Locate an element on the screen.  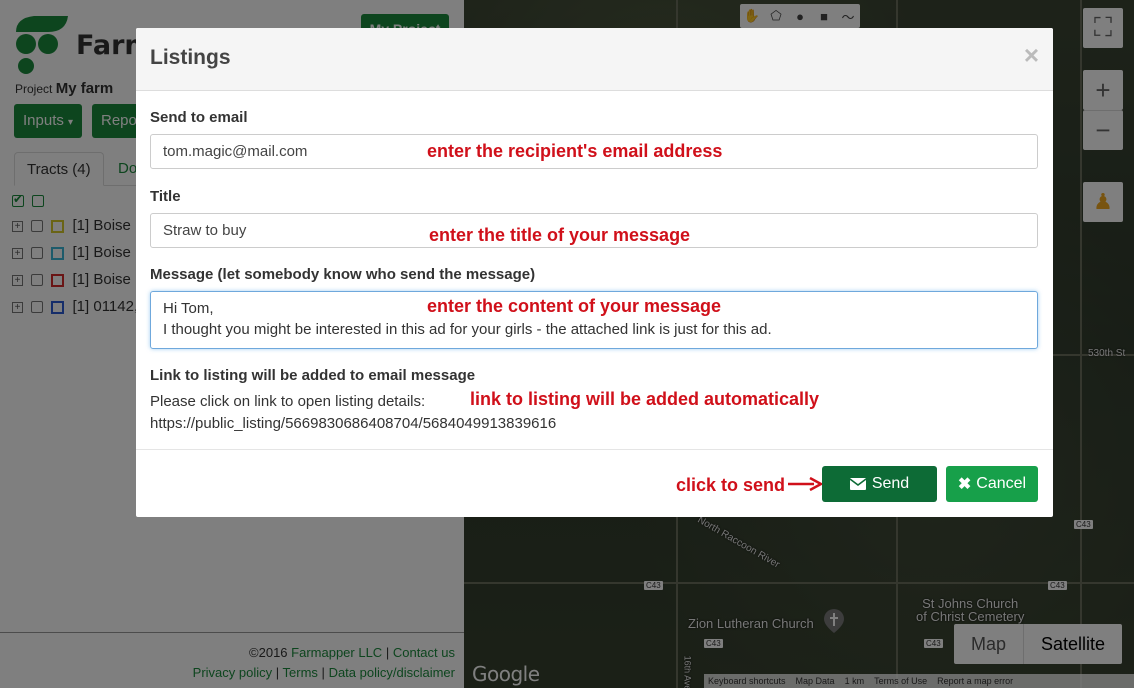
modal-title: Listings is located at coordinates (190, 57).